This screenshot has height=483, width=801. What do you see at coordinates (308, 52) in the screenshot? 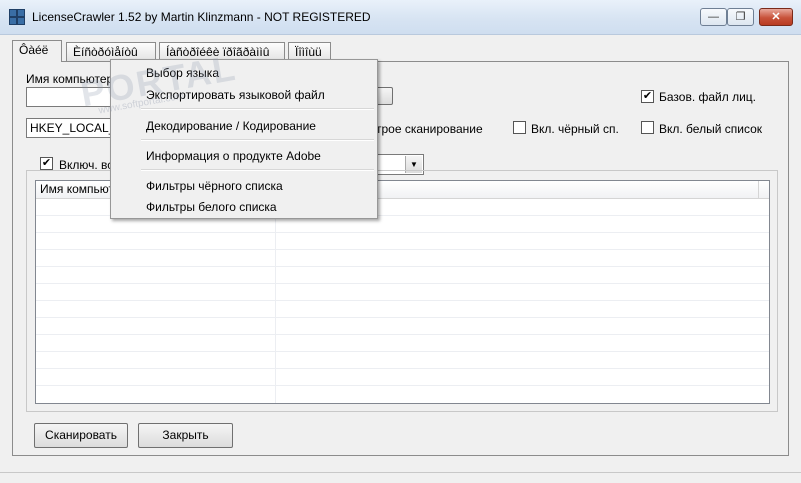
I see `tab-label: Ïîìîùü` at bounding box center [308, 52].